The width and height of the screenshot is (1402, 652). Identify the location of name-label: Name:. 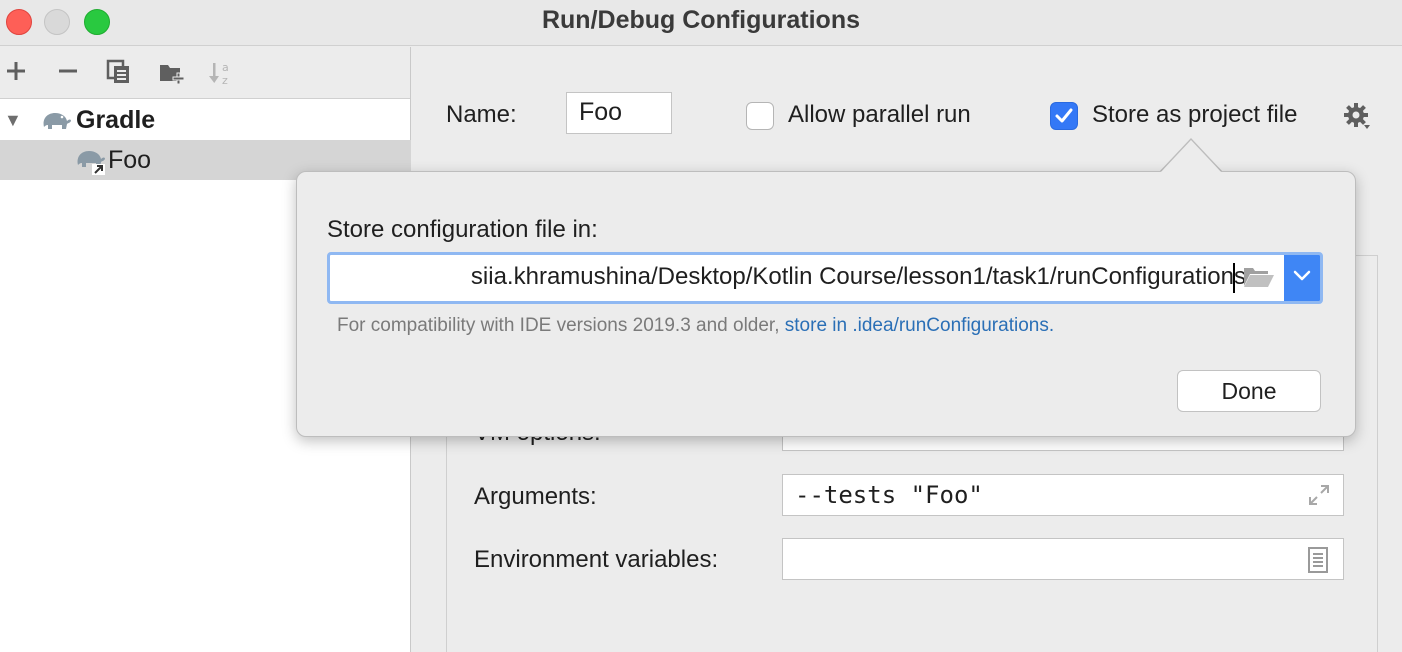
(481, 114).